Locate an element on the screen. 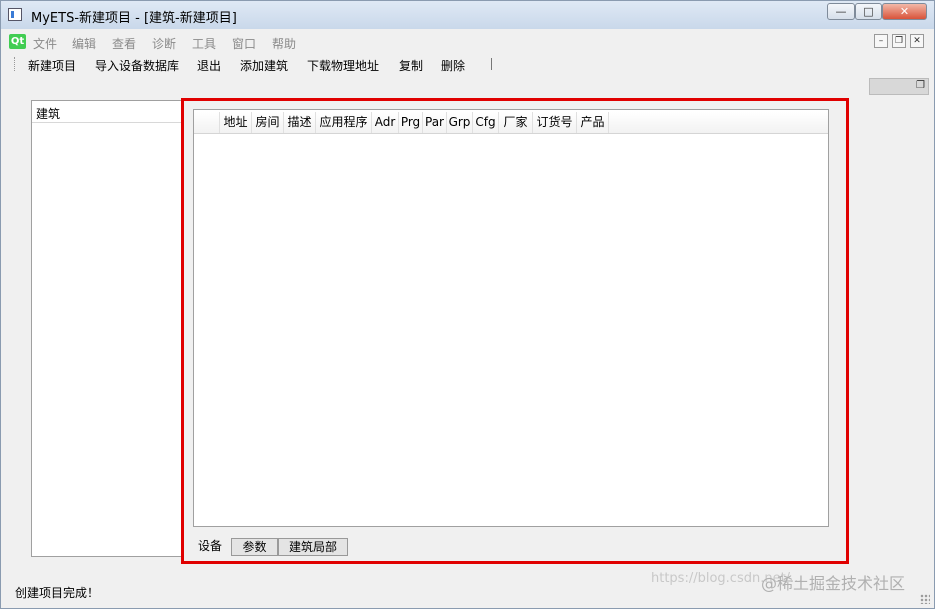 The width and height of the screenshot is (935, 609). menu-help: 帮助 is located at coordinates (284, 43).